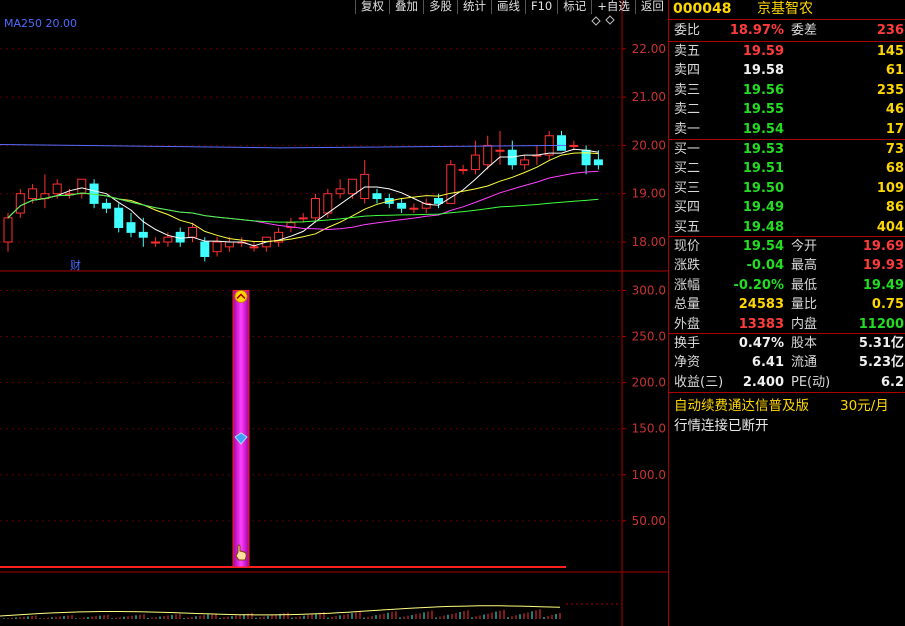  I want to click on fund-value: 2.400, so click(763, 382).